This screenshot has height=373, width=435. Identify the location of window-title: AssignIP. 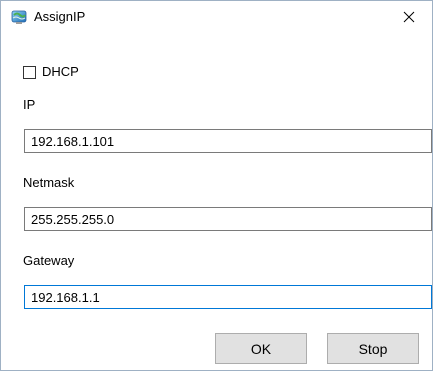
(60, 16).